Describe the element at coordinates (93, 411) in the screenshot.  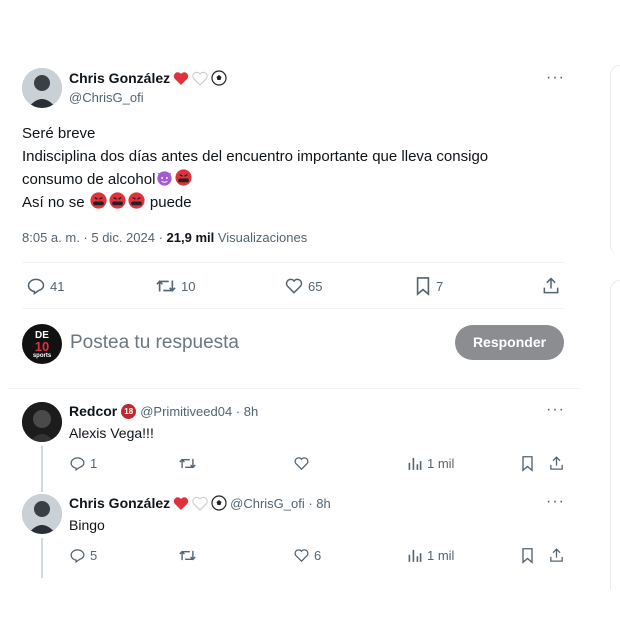
I see `reply-author-name: Redcor` at that location.